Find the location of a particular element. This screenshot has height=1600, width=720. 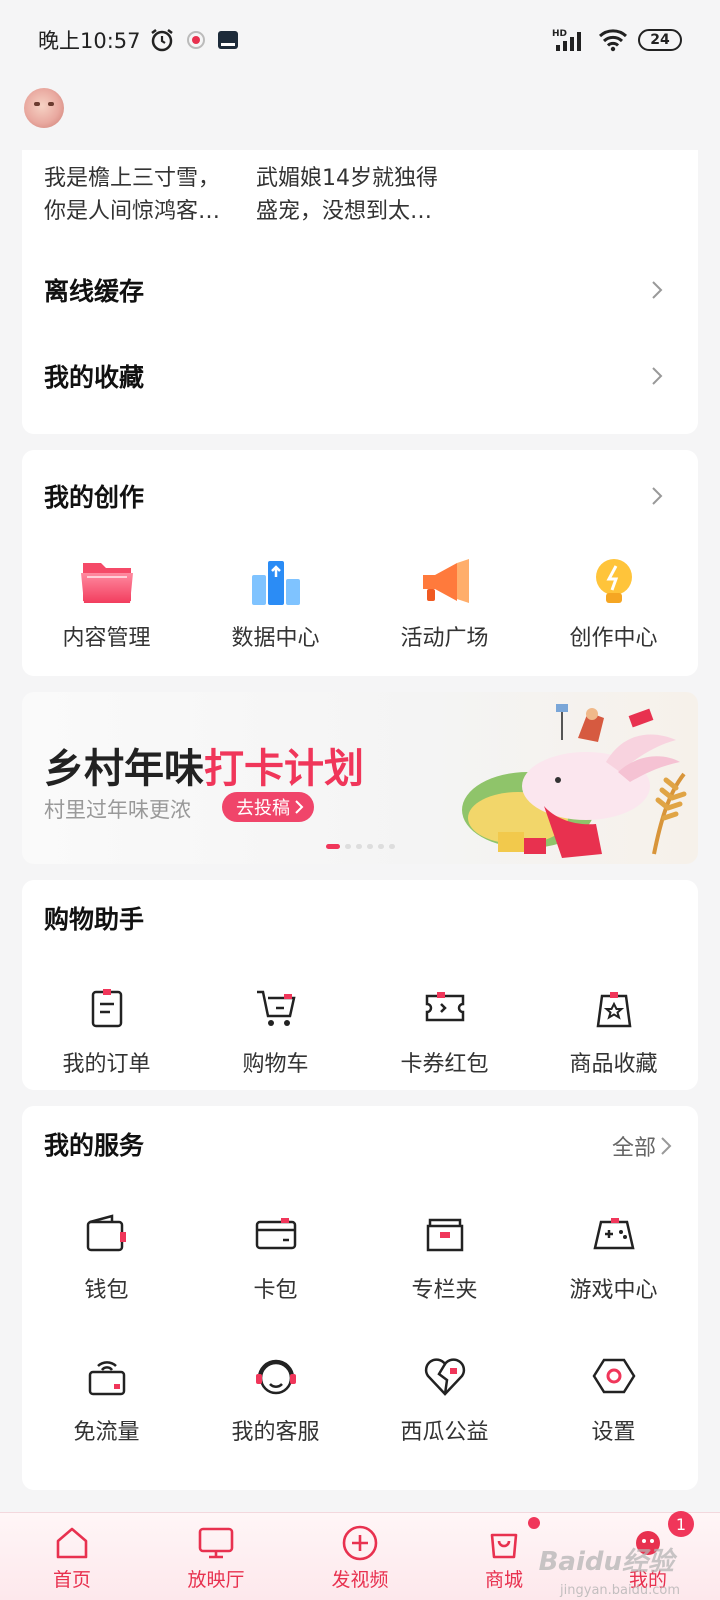

offline-cache-row: 离线缓存 is located at coordinates (358, 290).